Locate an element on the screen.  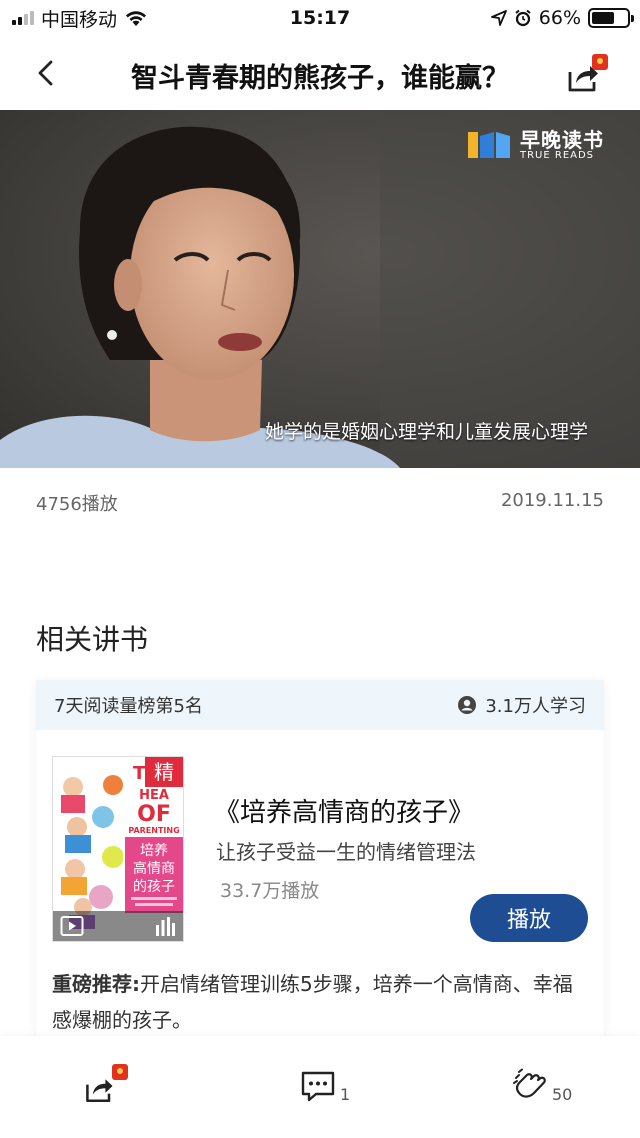
recommendation-text: 重磅推荐:开启情绪管理训练5步骤，培养一个高情商、幸福感爆棚的孩子。 is located at coordinates (322, 1002).